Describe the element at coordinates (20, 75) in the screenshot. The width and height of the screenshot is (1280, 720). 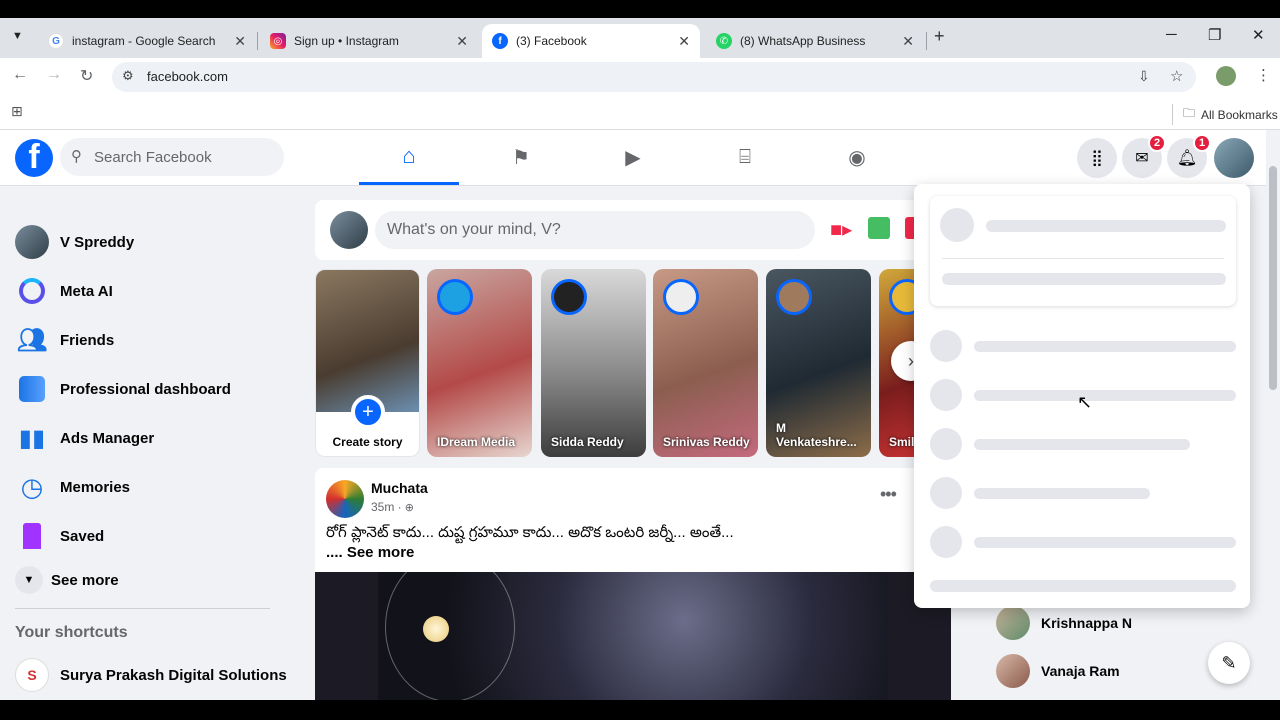
I see `back-icon: ←` at that location.